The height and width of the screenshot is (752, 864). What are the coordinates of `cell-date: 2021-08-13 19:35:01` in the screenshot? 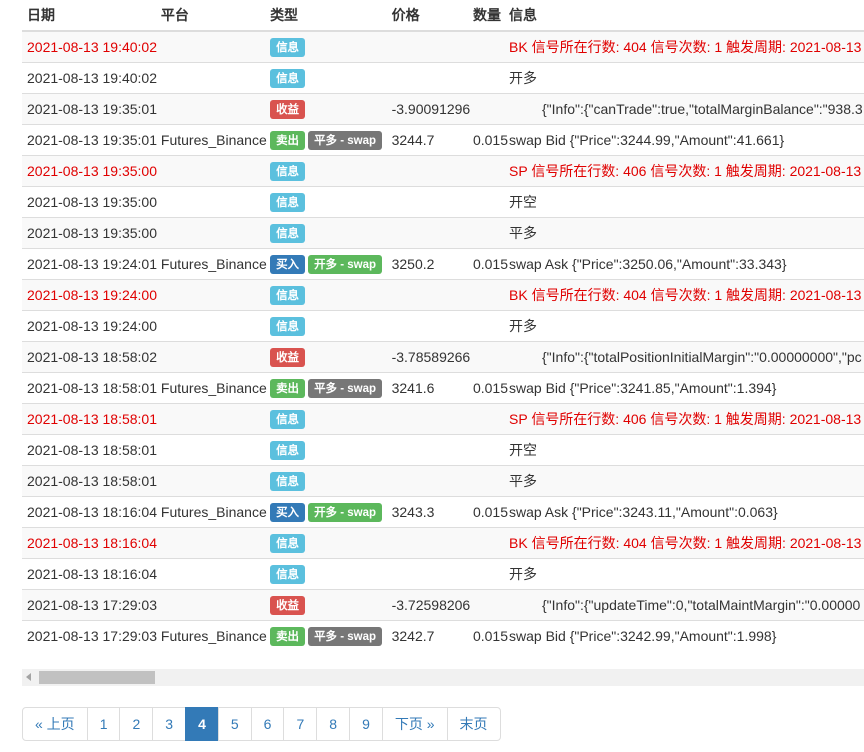 It's located at (89, 140).